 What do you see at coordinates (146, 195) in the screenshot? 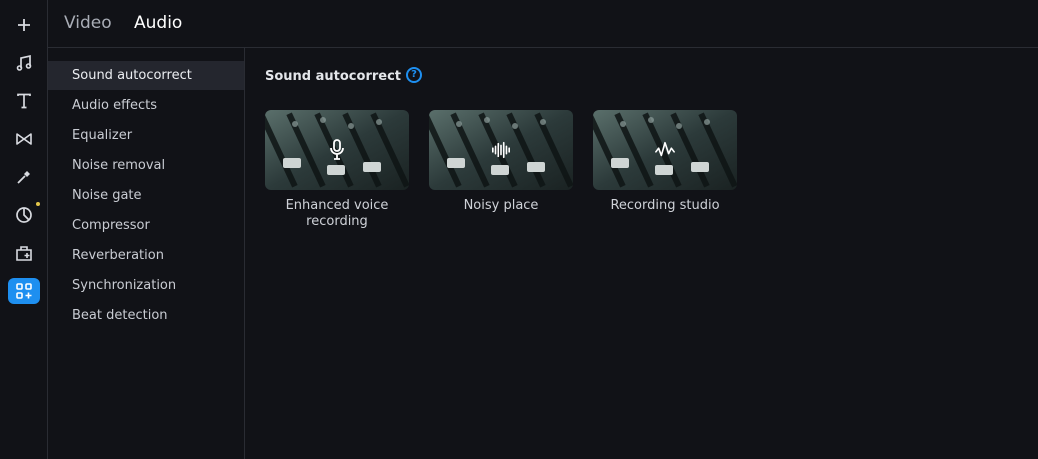
I see `sidebar-item-noise-gate: Noise gate` at bounding box center [146, 195].